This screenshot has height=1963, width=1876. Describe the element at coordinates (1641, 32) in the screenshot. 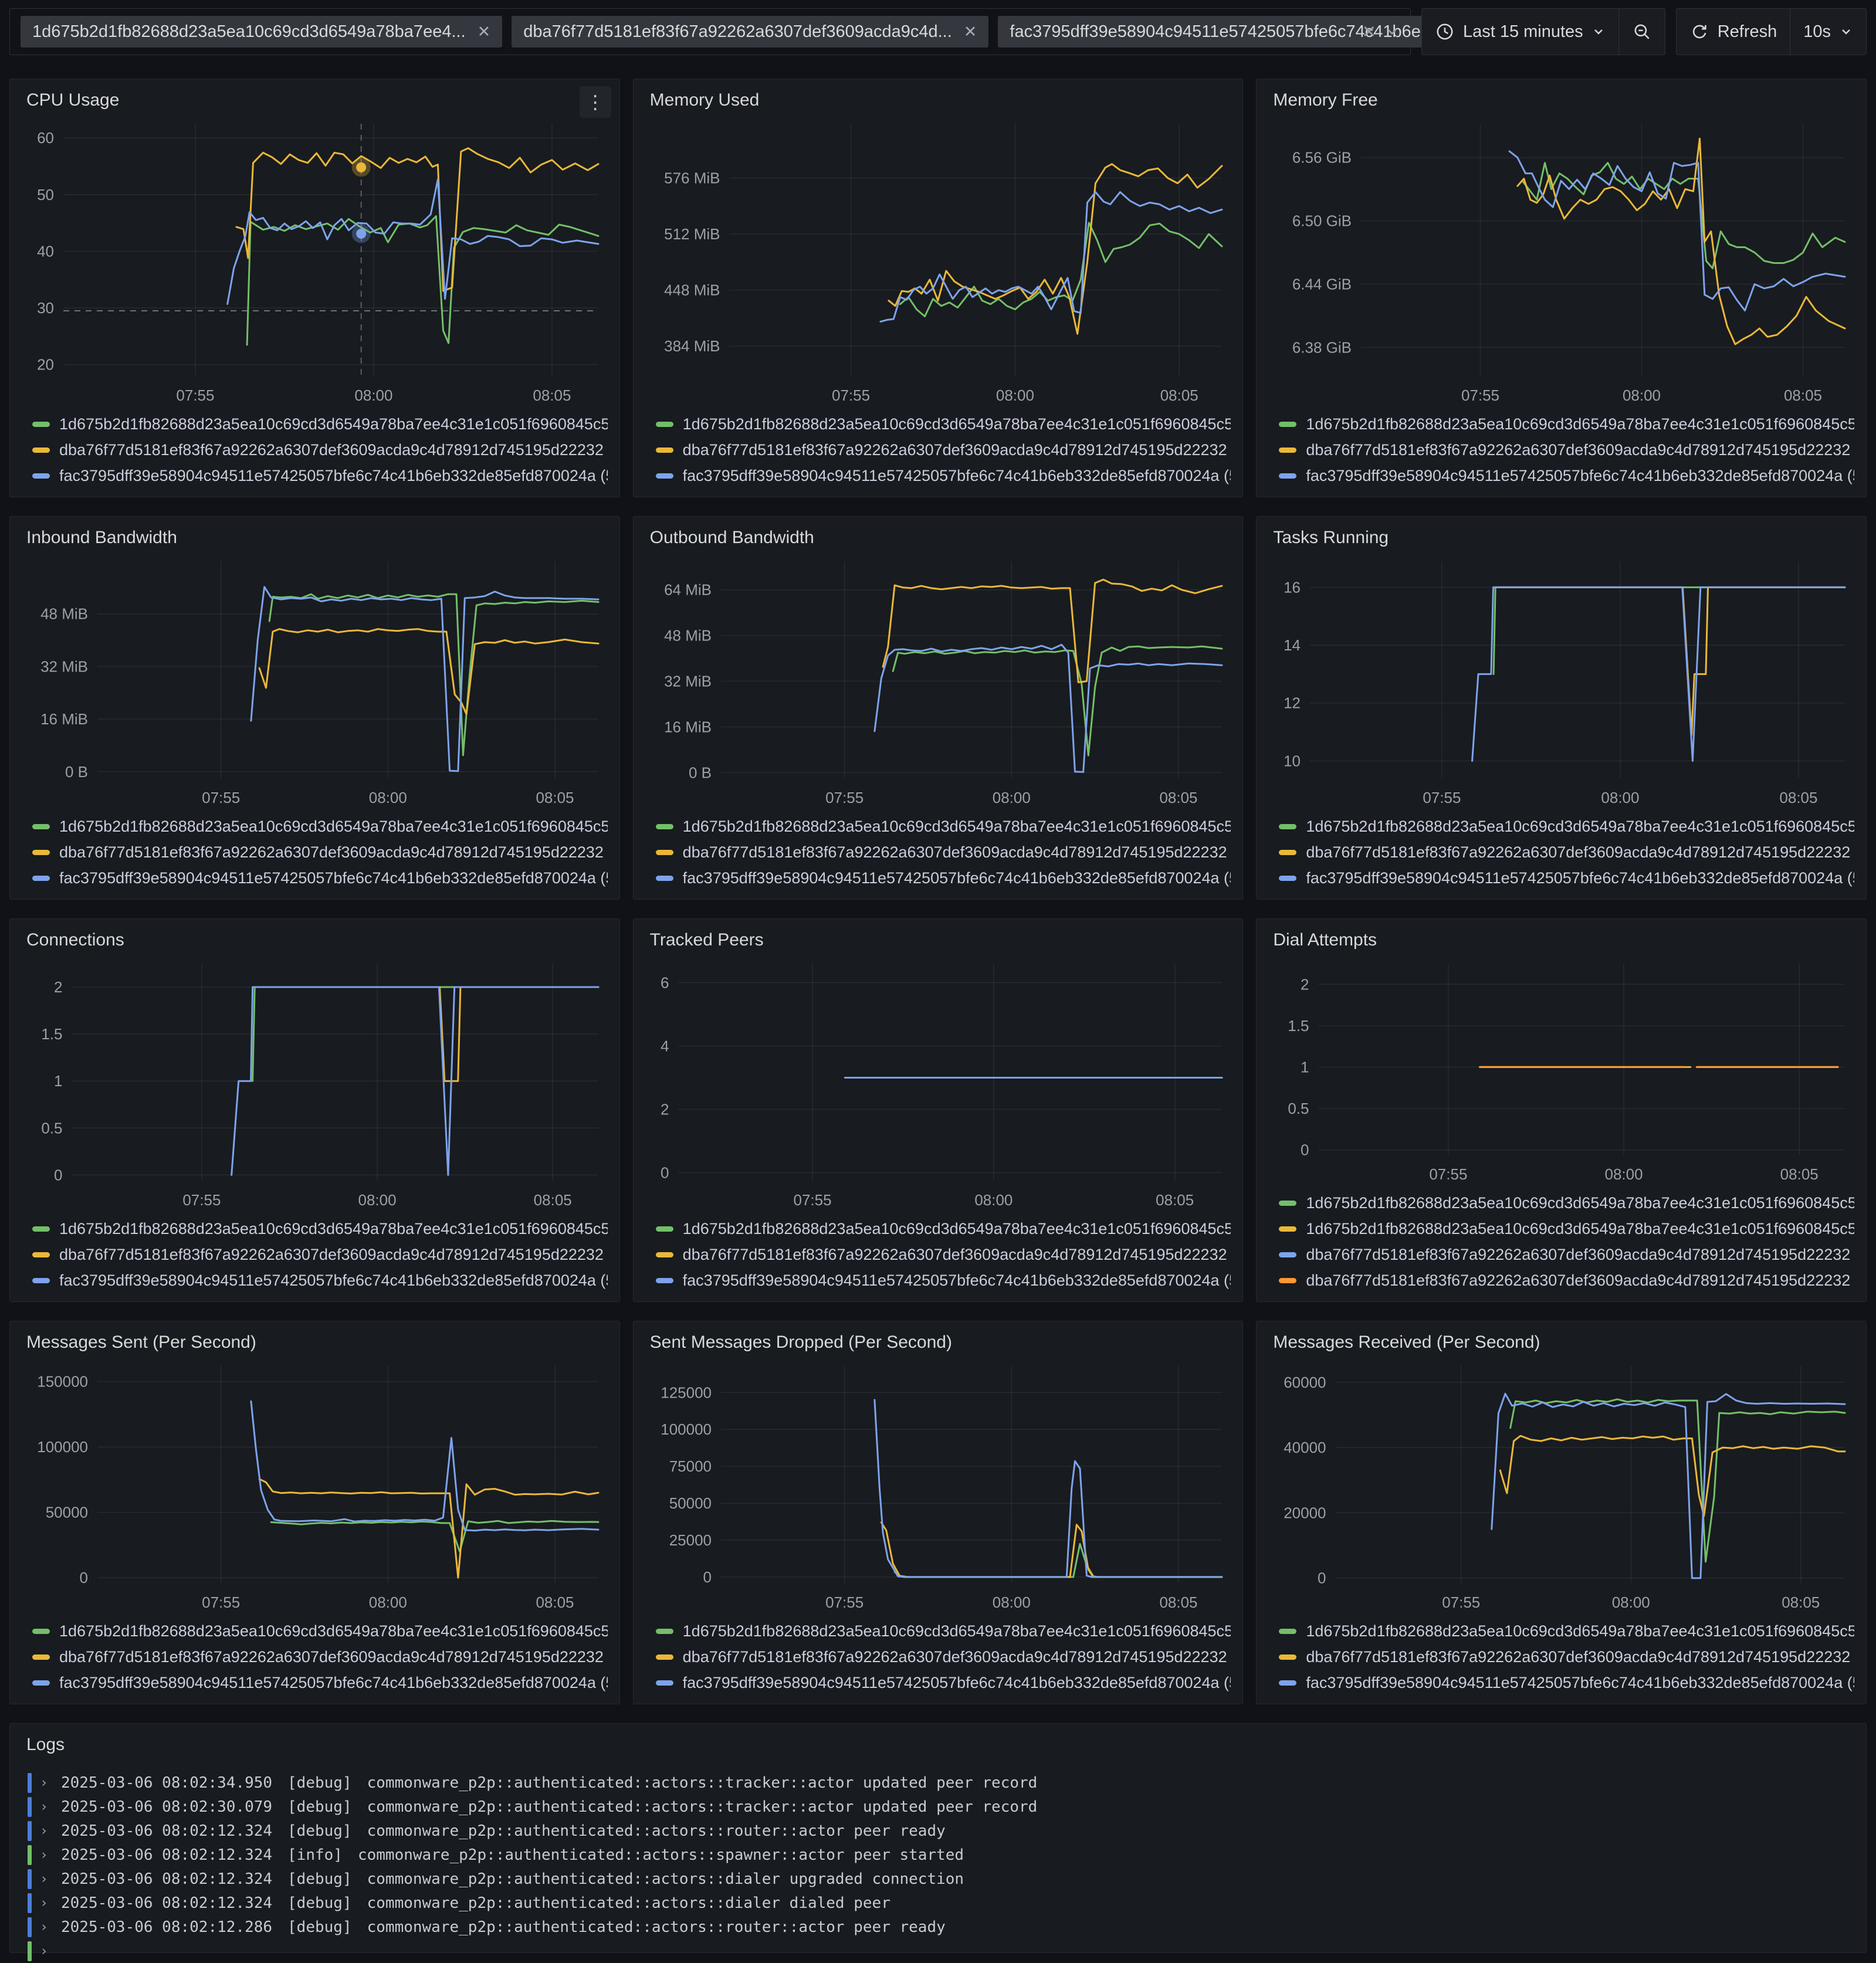

I see `zoom-out-button` at that location.